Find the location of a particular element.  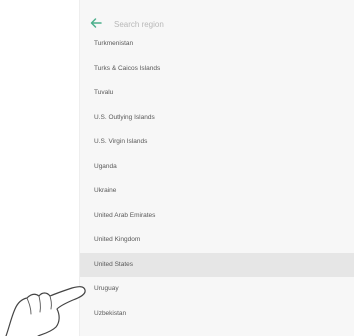

hand-pointer-outline is located at coordinates (45, 311).